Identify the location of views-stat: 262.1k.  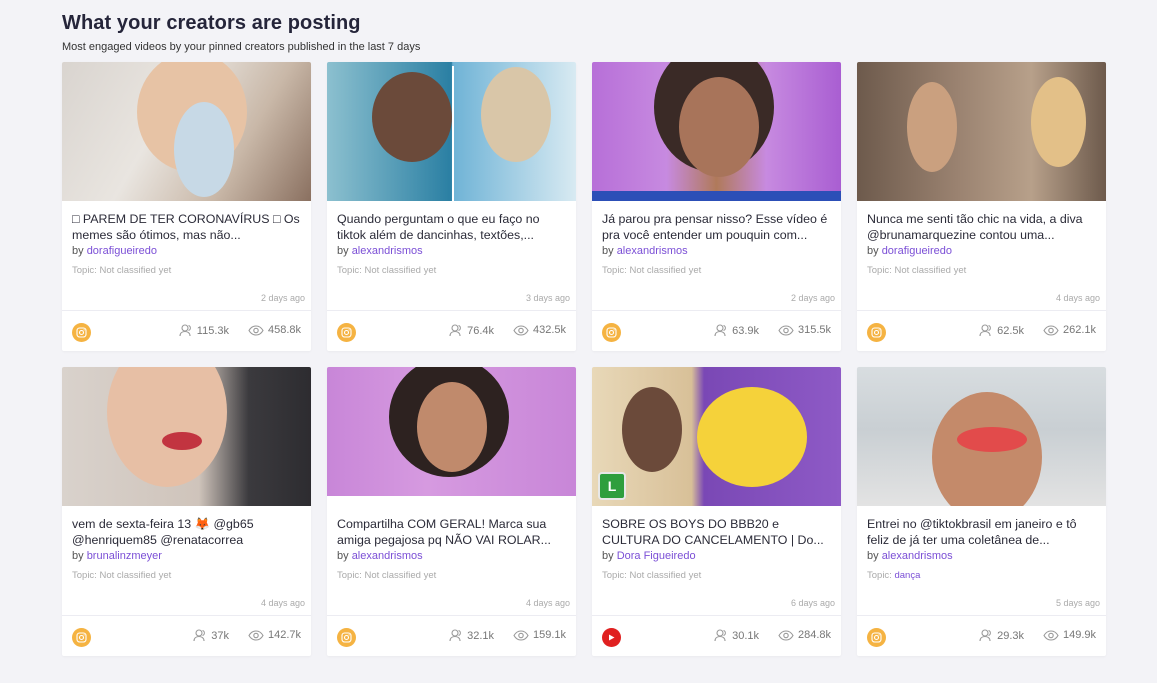
(1069, 330).